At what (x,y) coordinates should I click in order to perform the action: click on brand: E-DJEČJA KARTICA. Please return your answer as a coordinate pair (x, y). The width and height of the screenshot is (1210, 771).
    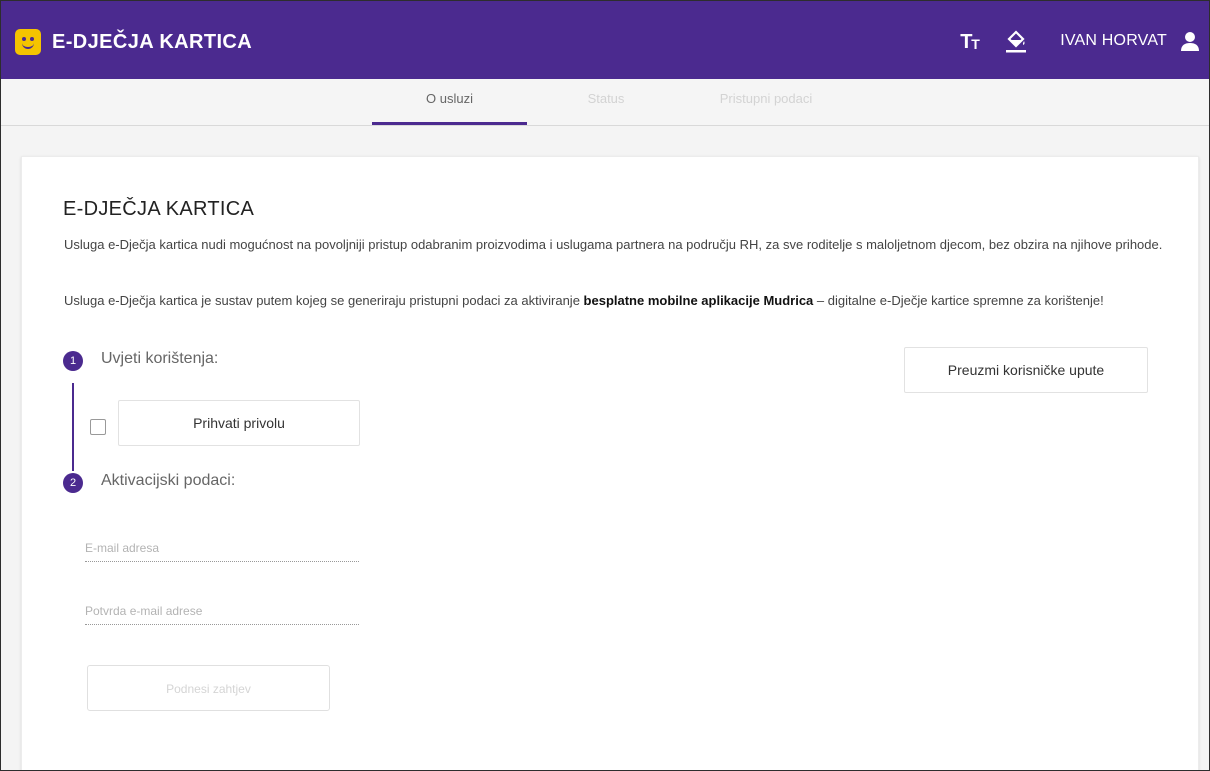
    Looking at the image, I should click on (133, 42).